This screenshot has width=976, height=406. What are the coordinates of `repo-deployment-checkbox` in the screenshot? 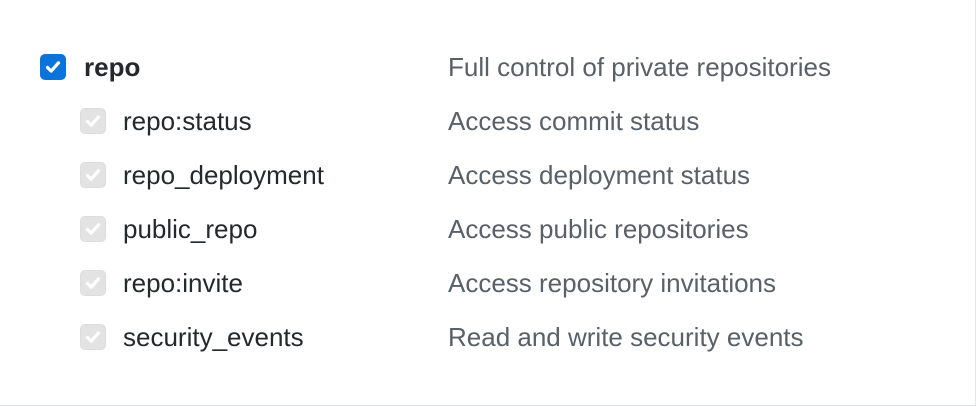 It's located at (93, 175).